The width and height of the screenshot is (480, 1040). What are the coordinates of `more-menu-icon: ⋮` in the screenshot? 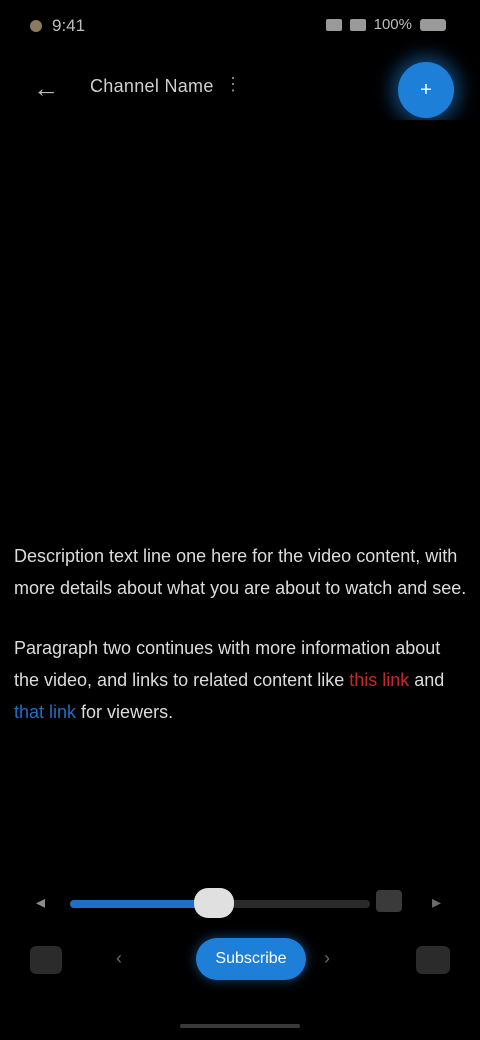 It's located at (233, 84).